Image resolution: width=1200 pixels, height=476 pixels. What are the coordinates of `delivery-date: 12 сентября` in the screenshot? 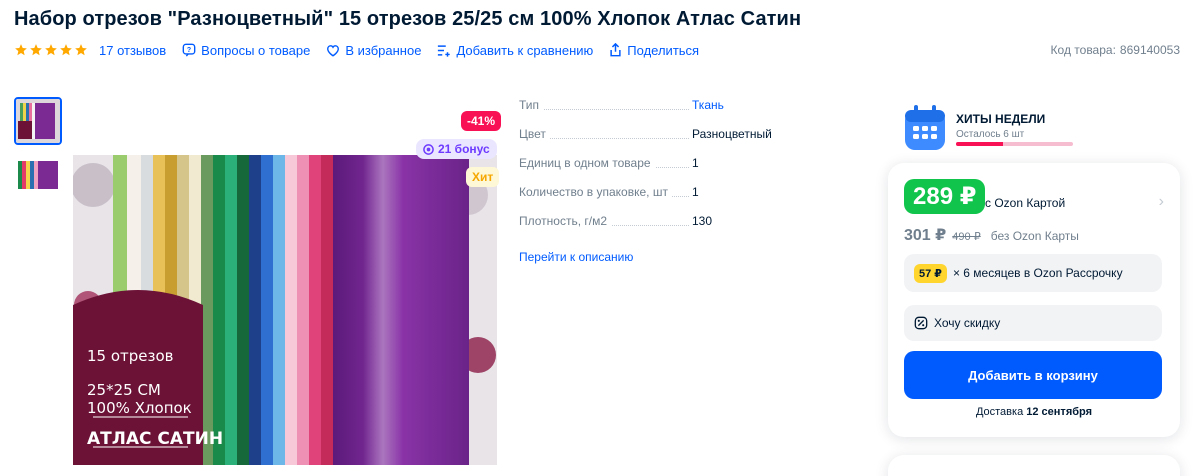 It's located at (1059, 412).